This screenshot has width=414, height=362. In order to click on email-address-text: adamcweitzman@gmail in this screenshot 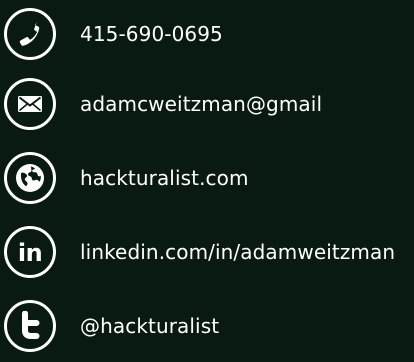, I will do `click(201, 104)`.